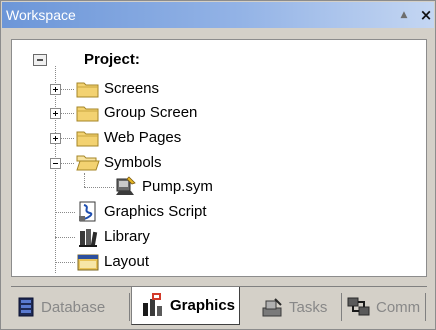  Describe the element at coordinates (88, 238) in the screenshot. I see `library-icon` at that location.